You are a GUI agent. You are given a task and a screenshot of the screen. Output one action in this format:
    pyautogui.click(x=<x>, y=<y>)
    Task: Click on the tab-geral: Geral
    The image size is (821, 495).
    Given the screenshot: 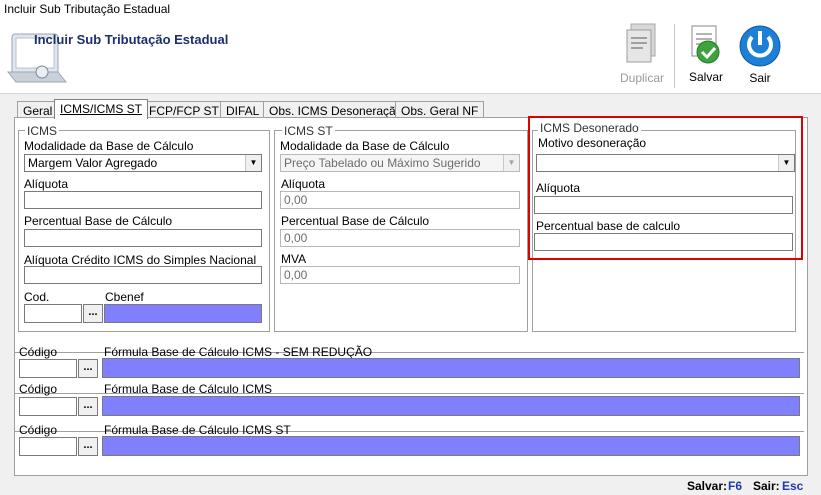 What is the action you would take?
    pyautogui.click(x=38, y=109)
    